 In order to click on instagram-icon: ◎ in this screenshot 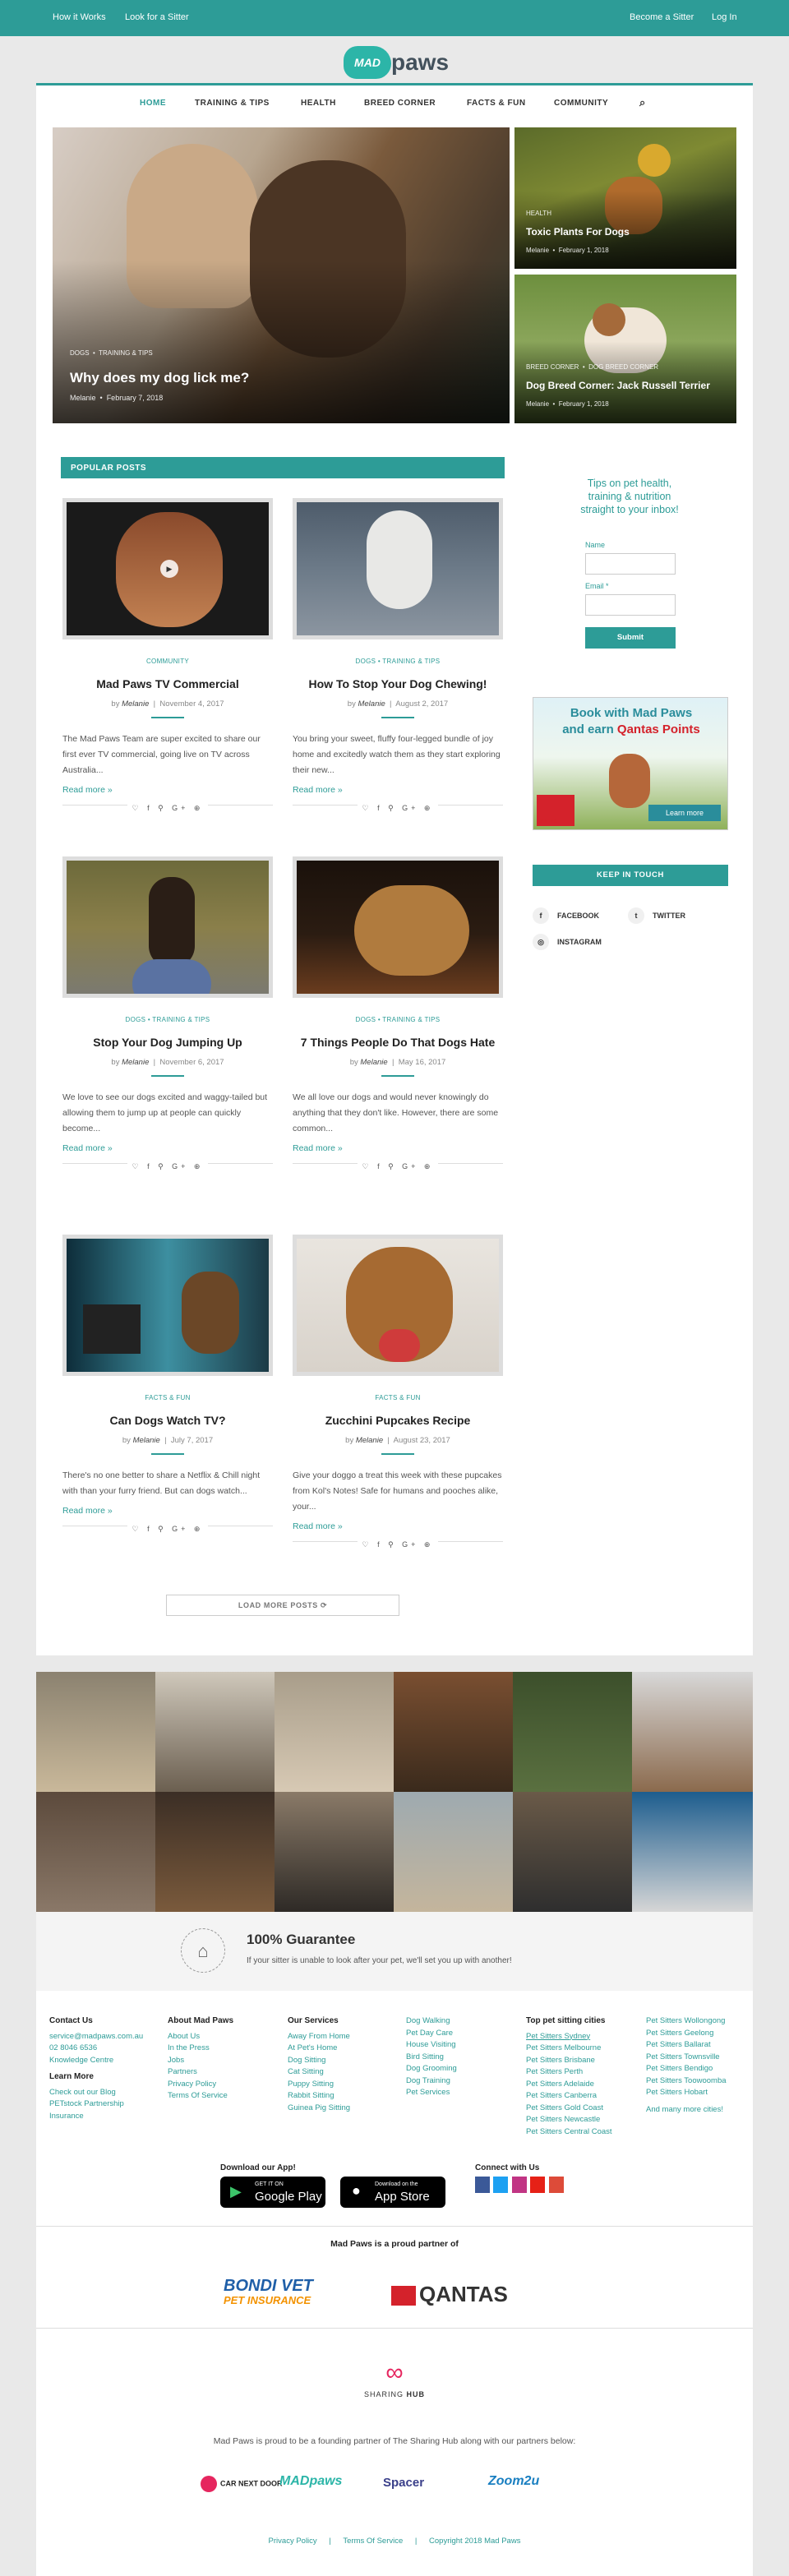, I will do `click(541, 942)`.